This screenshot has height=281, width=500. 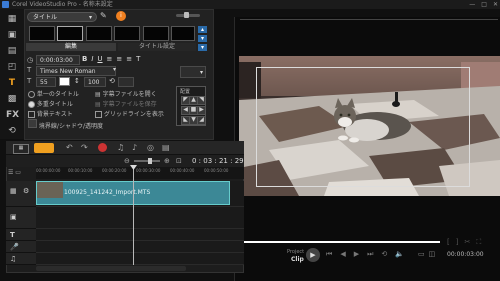 What do you see at coordinates (202, 29) in the screenshot?
I see `scroll-up-icon: ▴` at bounding box center [202, 29].